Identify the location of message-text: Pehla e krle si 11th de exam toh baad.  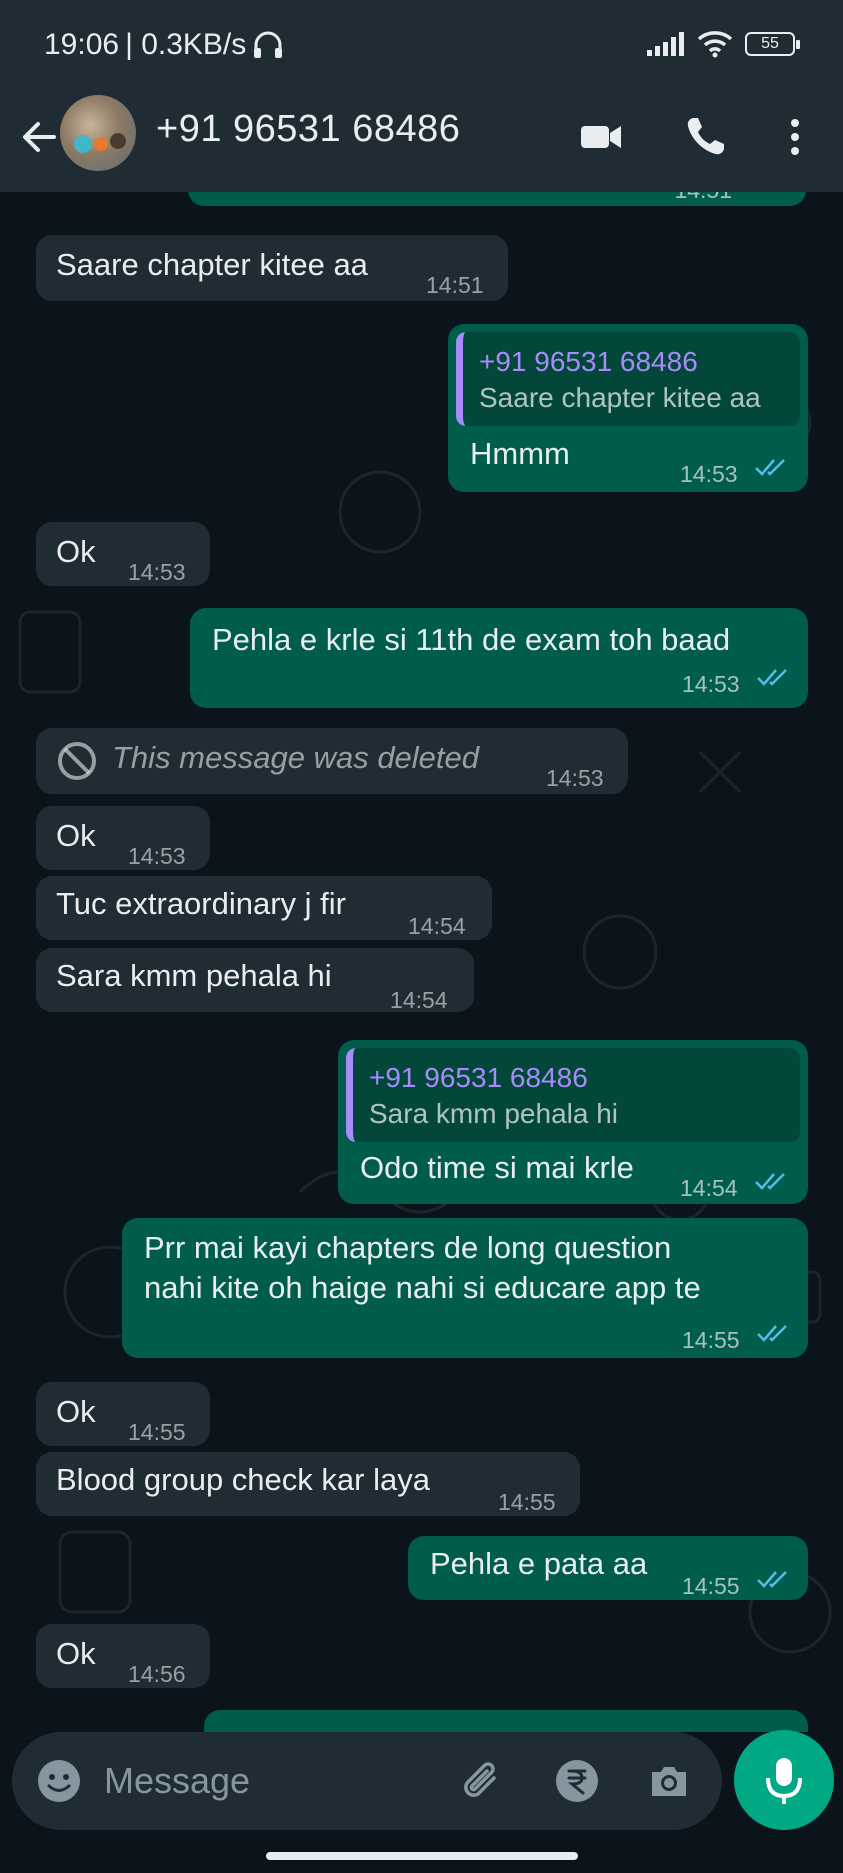
(471, 639).